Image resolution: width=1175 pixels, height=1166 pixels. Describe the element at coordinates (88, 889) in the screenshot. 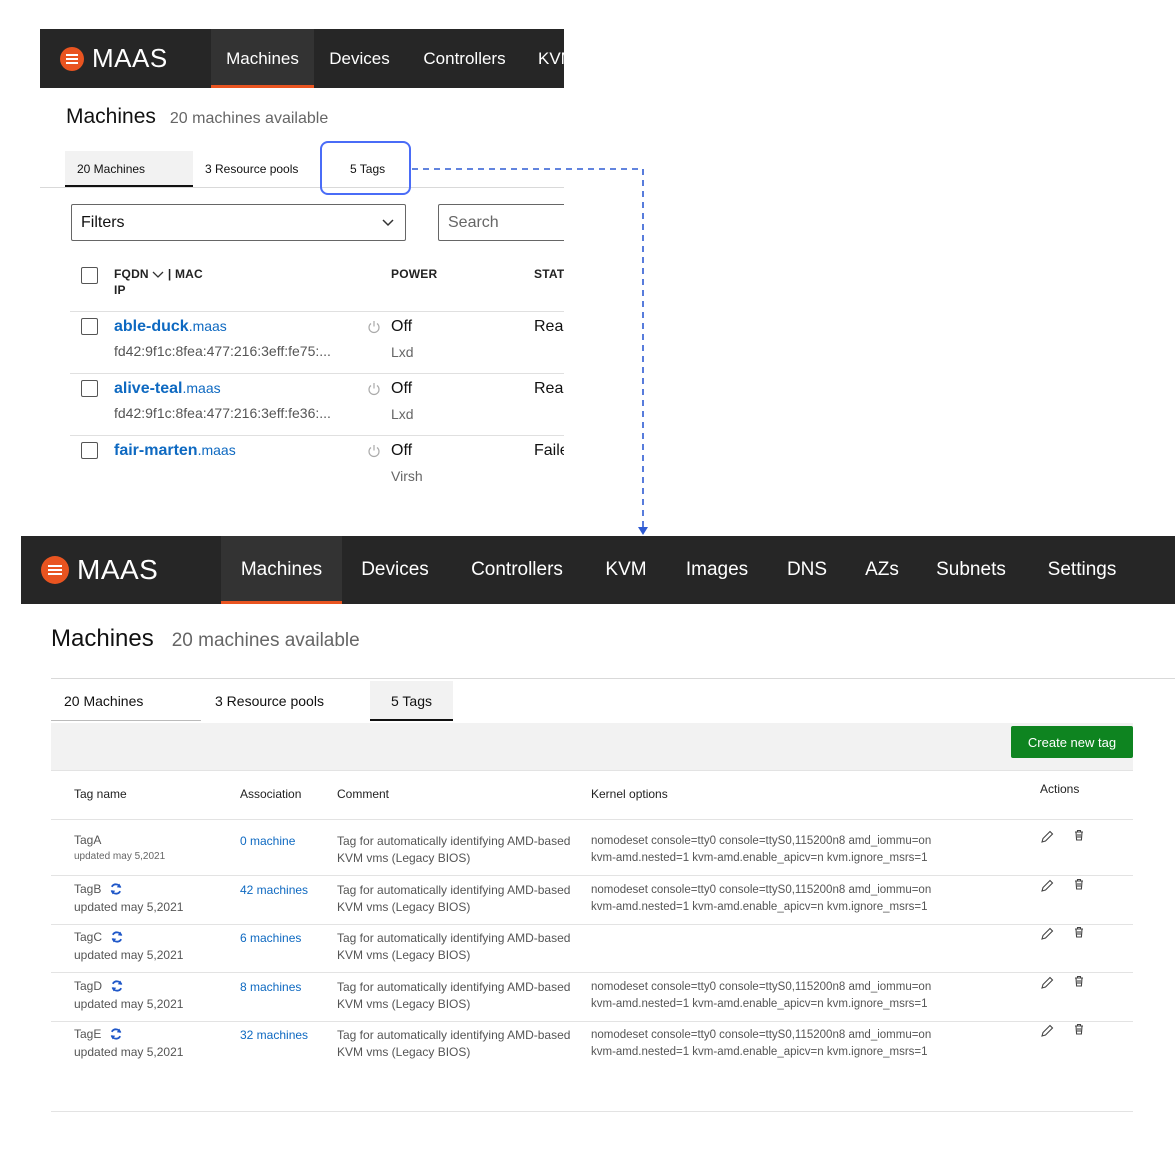

I see `tag-name-label: TagB` at that location.